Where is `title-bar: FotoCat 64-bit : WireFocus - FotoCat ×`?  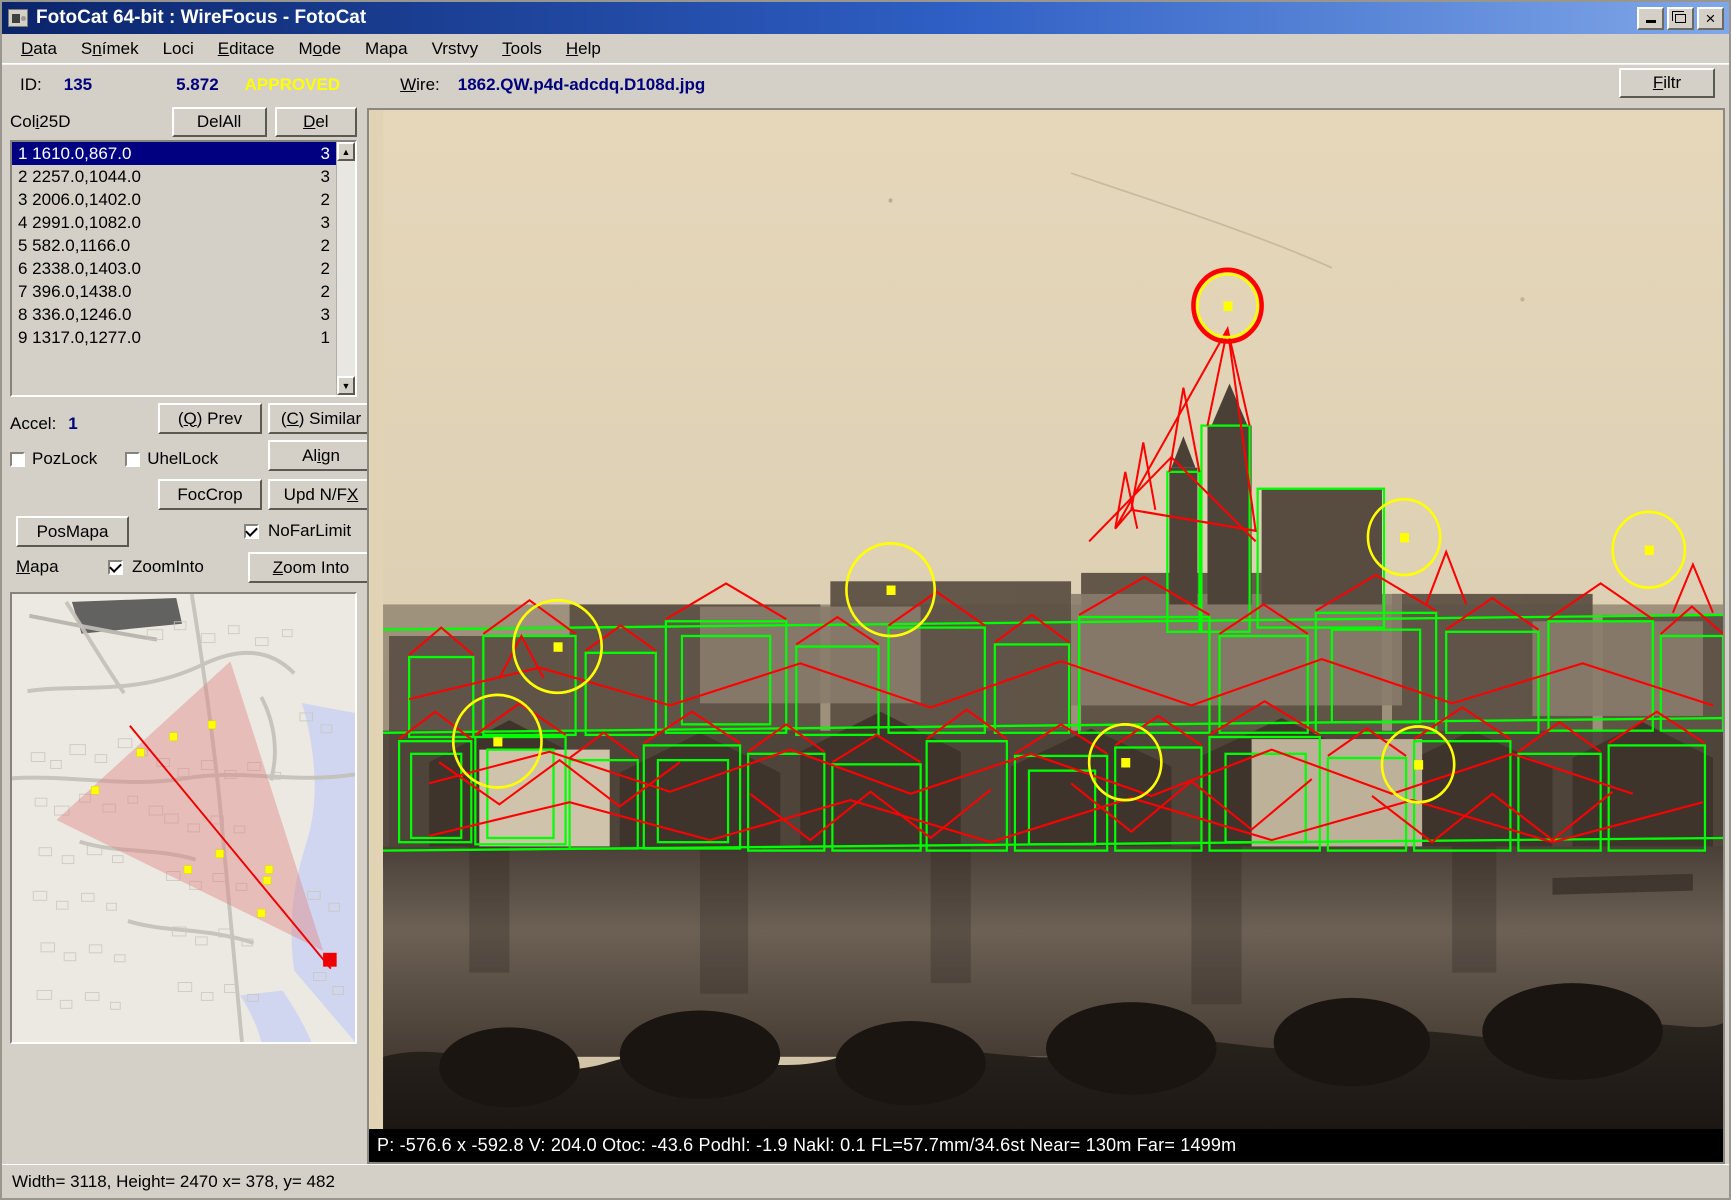
title-bar: FotoCat 64-bit : WireFocus - FotoCat × is located at coordinates (865, 18).